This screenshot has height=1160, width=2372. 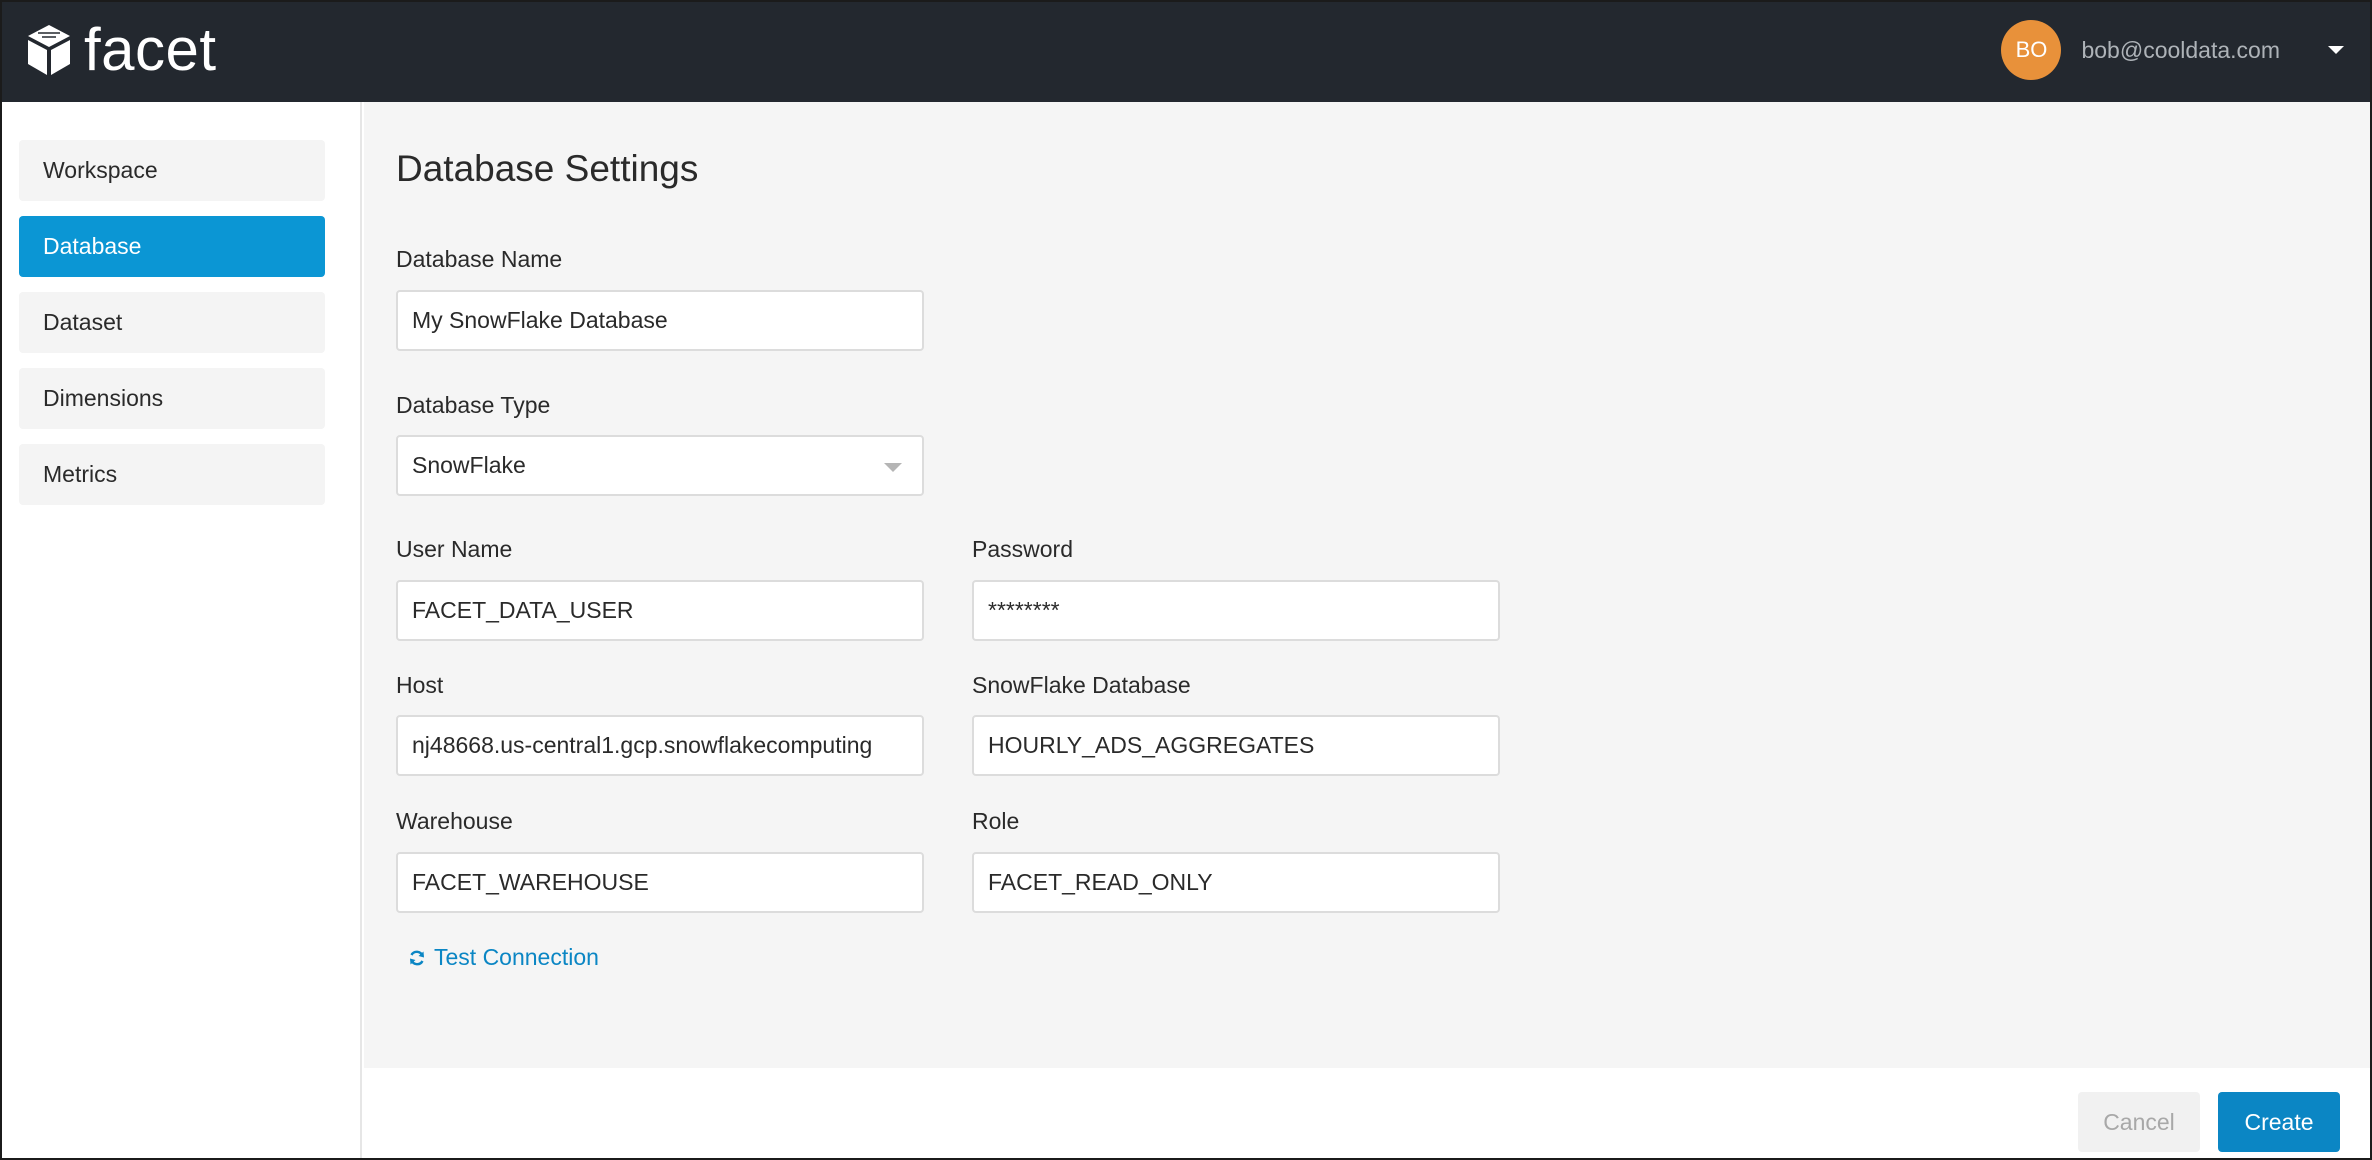 I want to click on sidebar-item-workspace: Workspace, so click(x=172, y=170).